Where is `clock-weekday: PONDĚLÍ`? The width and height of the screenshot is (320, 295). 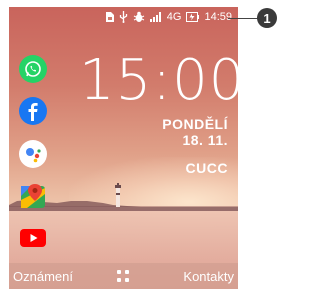 clock-weekday: PONDĚLÍ is located at coordinates (195, 124).